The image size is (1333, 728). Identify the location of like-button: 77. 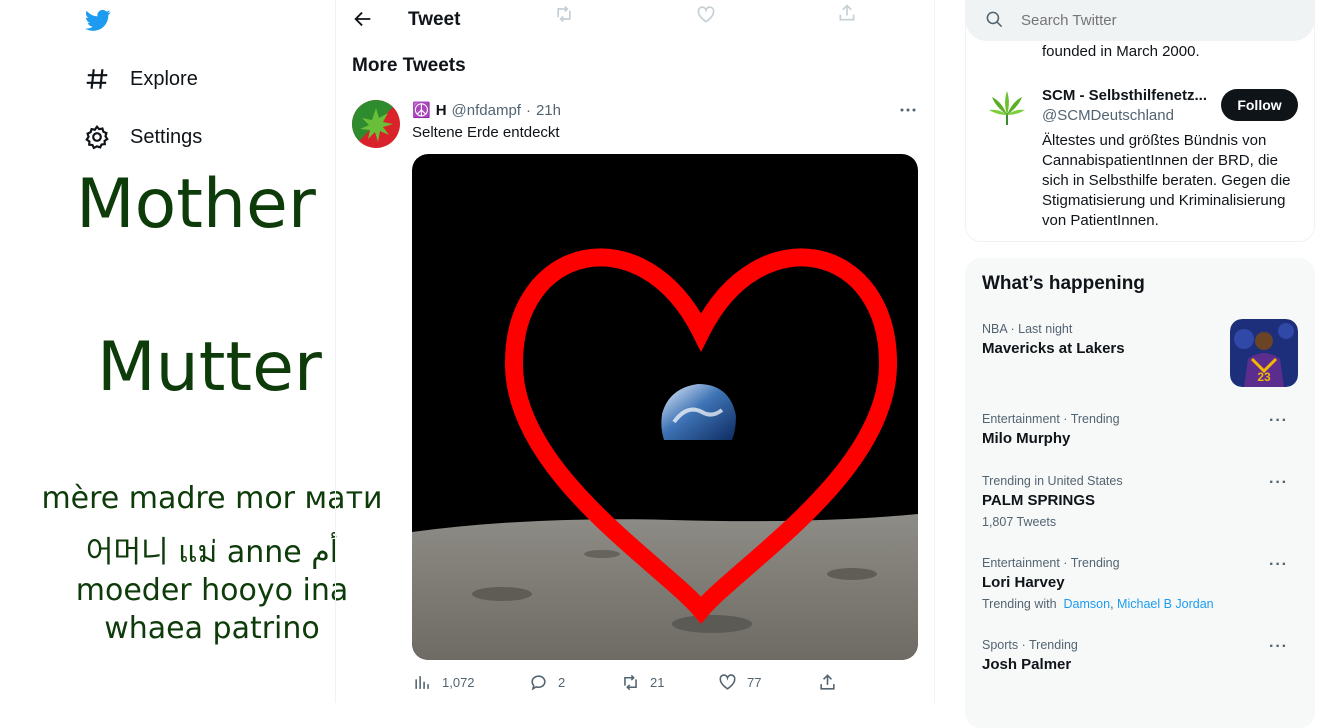
(739, 682).